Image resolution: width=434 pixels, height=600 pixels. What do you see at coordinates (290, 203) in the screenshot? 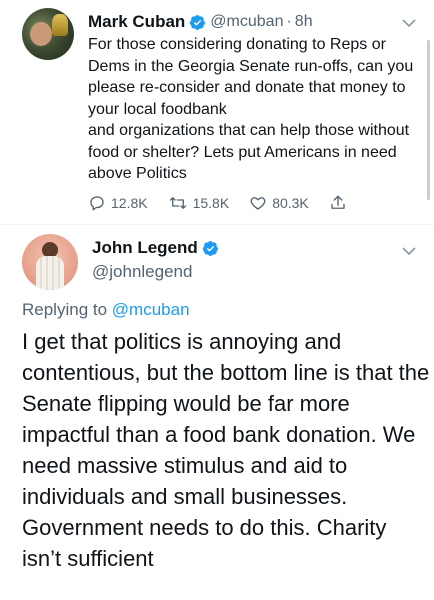
I see `like-count: 80.3K` at bounding box center [290, 203].